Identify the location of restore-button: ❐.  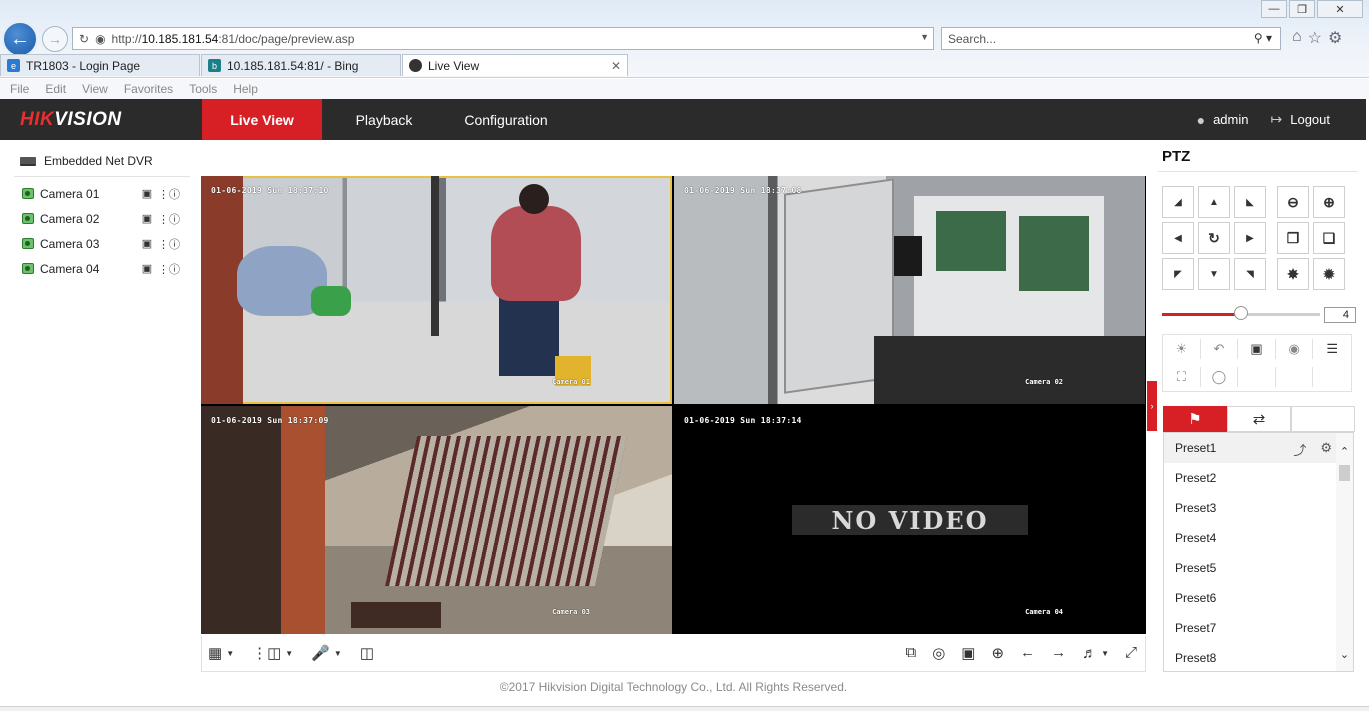
(1302, 9).